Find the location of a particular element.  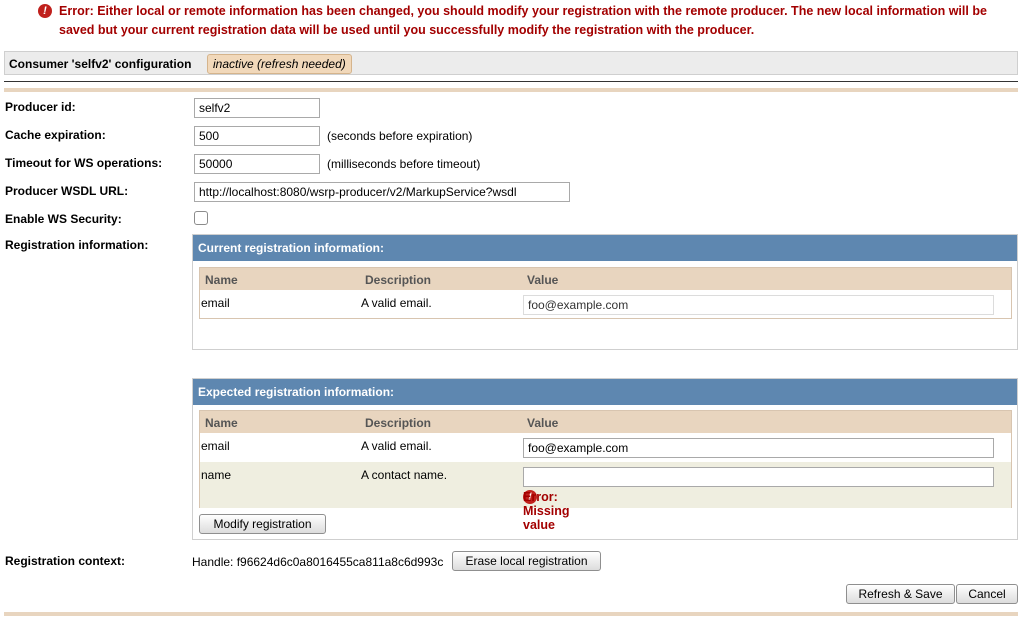

producer-id-input is located at coordinates (257, 108).